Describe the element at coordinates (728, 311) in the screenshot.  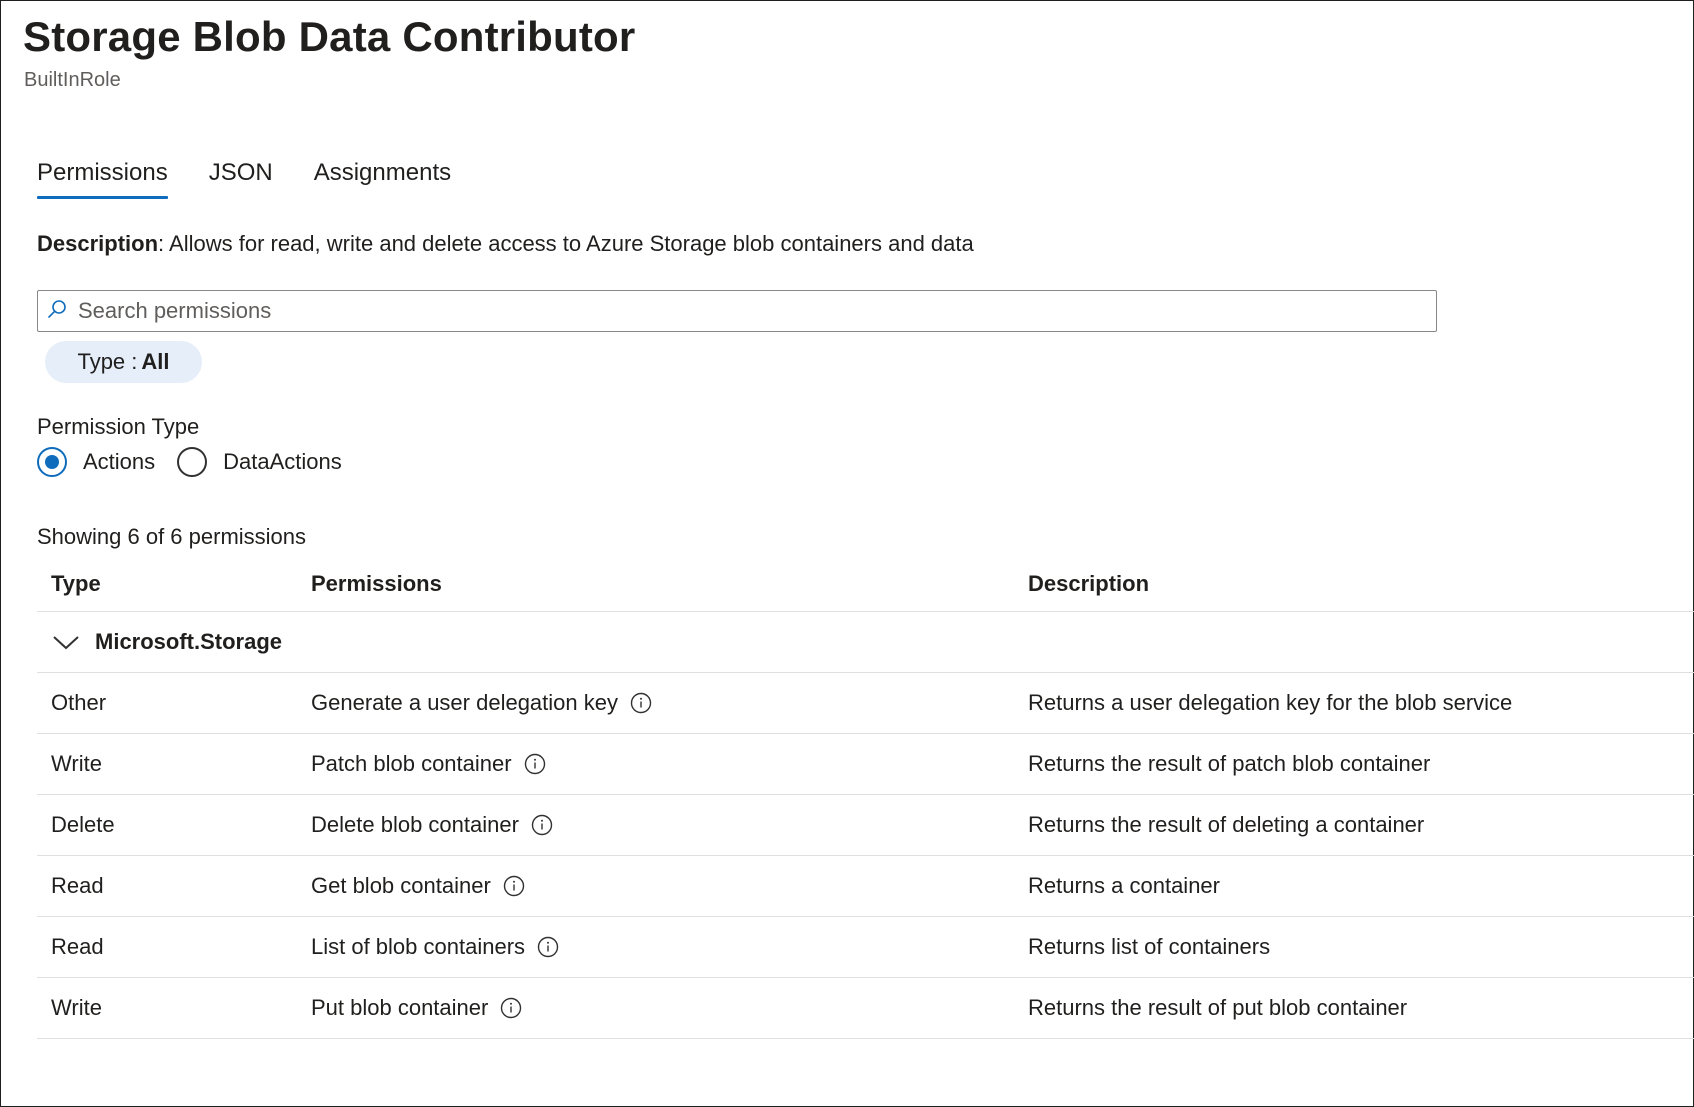
I see `search-input` at that location.